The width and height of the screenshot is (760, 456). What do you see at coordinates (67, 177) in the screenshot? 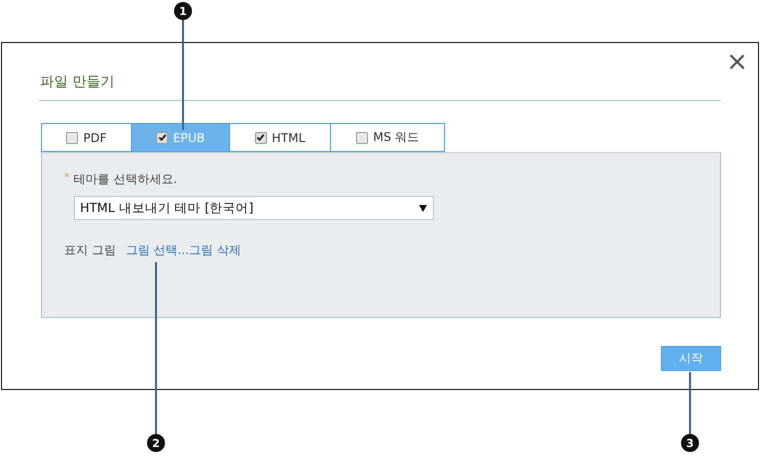
I see `required-mark: *` at bounding box center [67, 177].